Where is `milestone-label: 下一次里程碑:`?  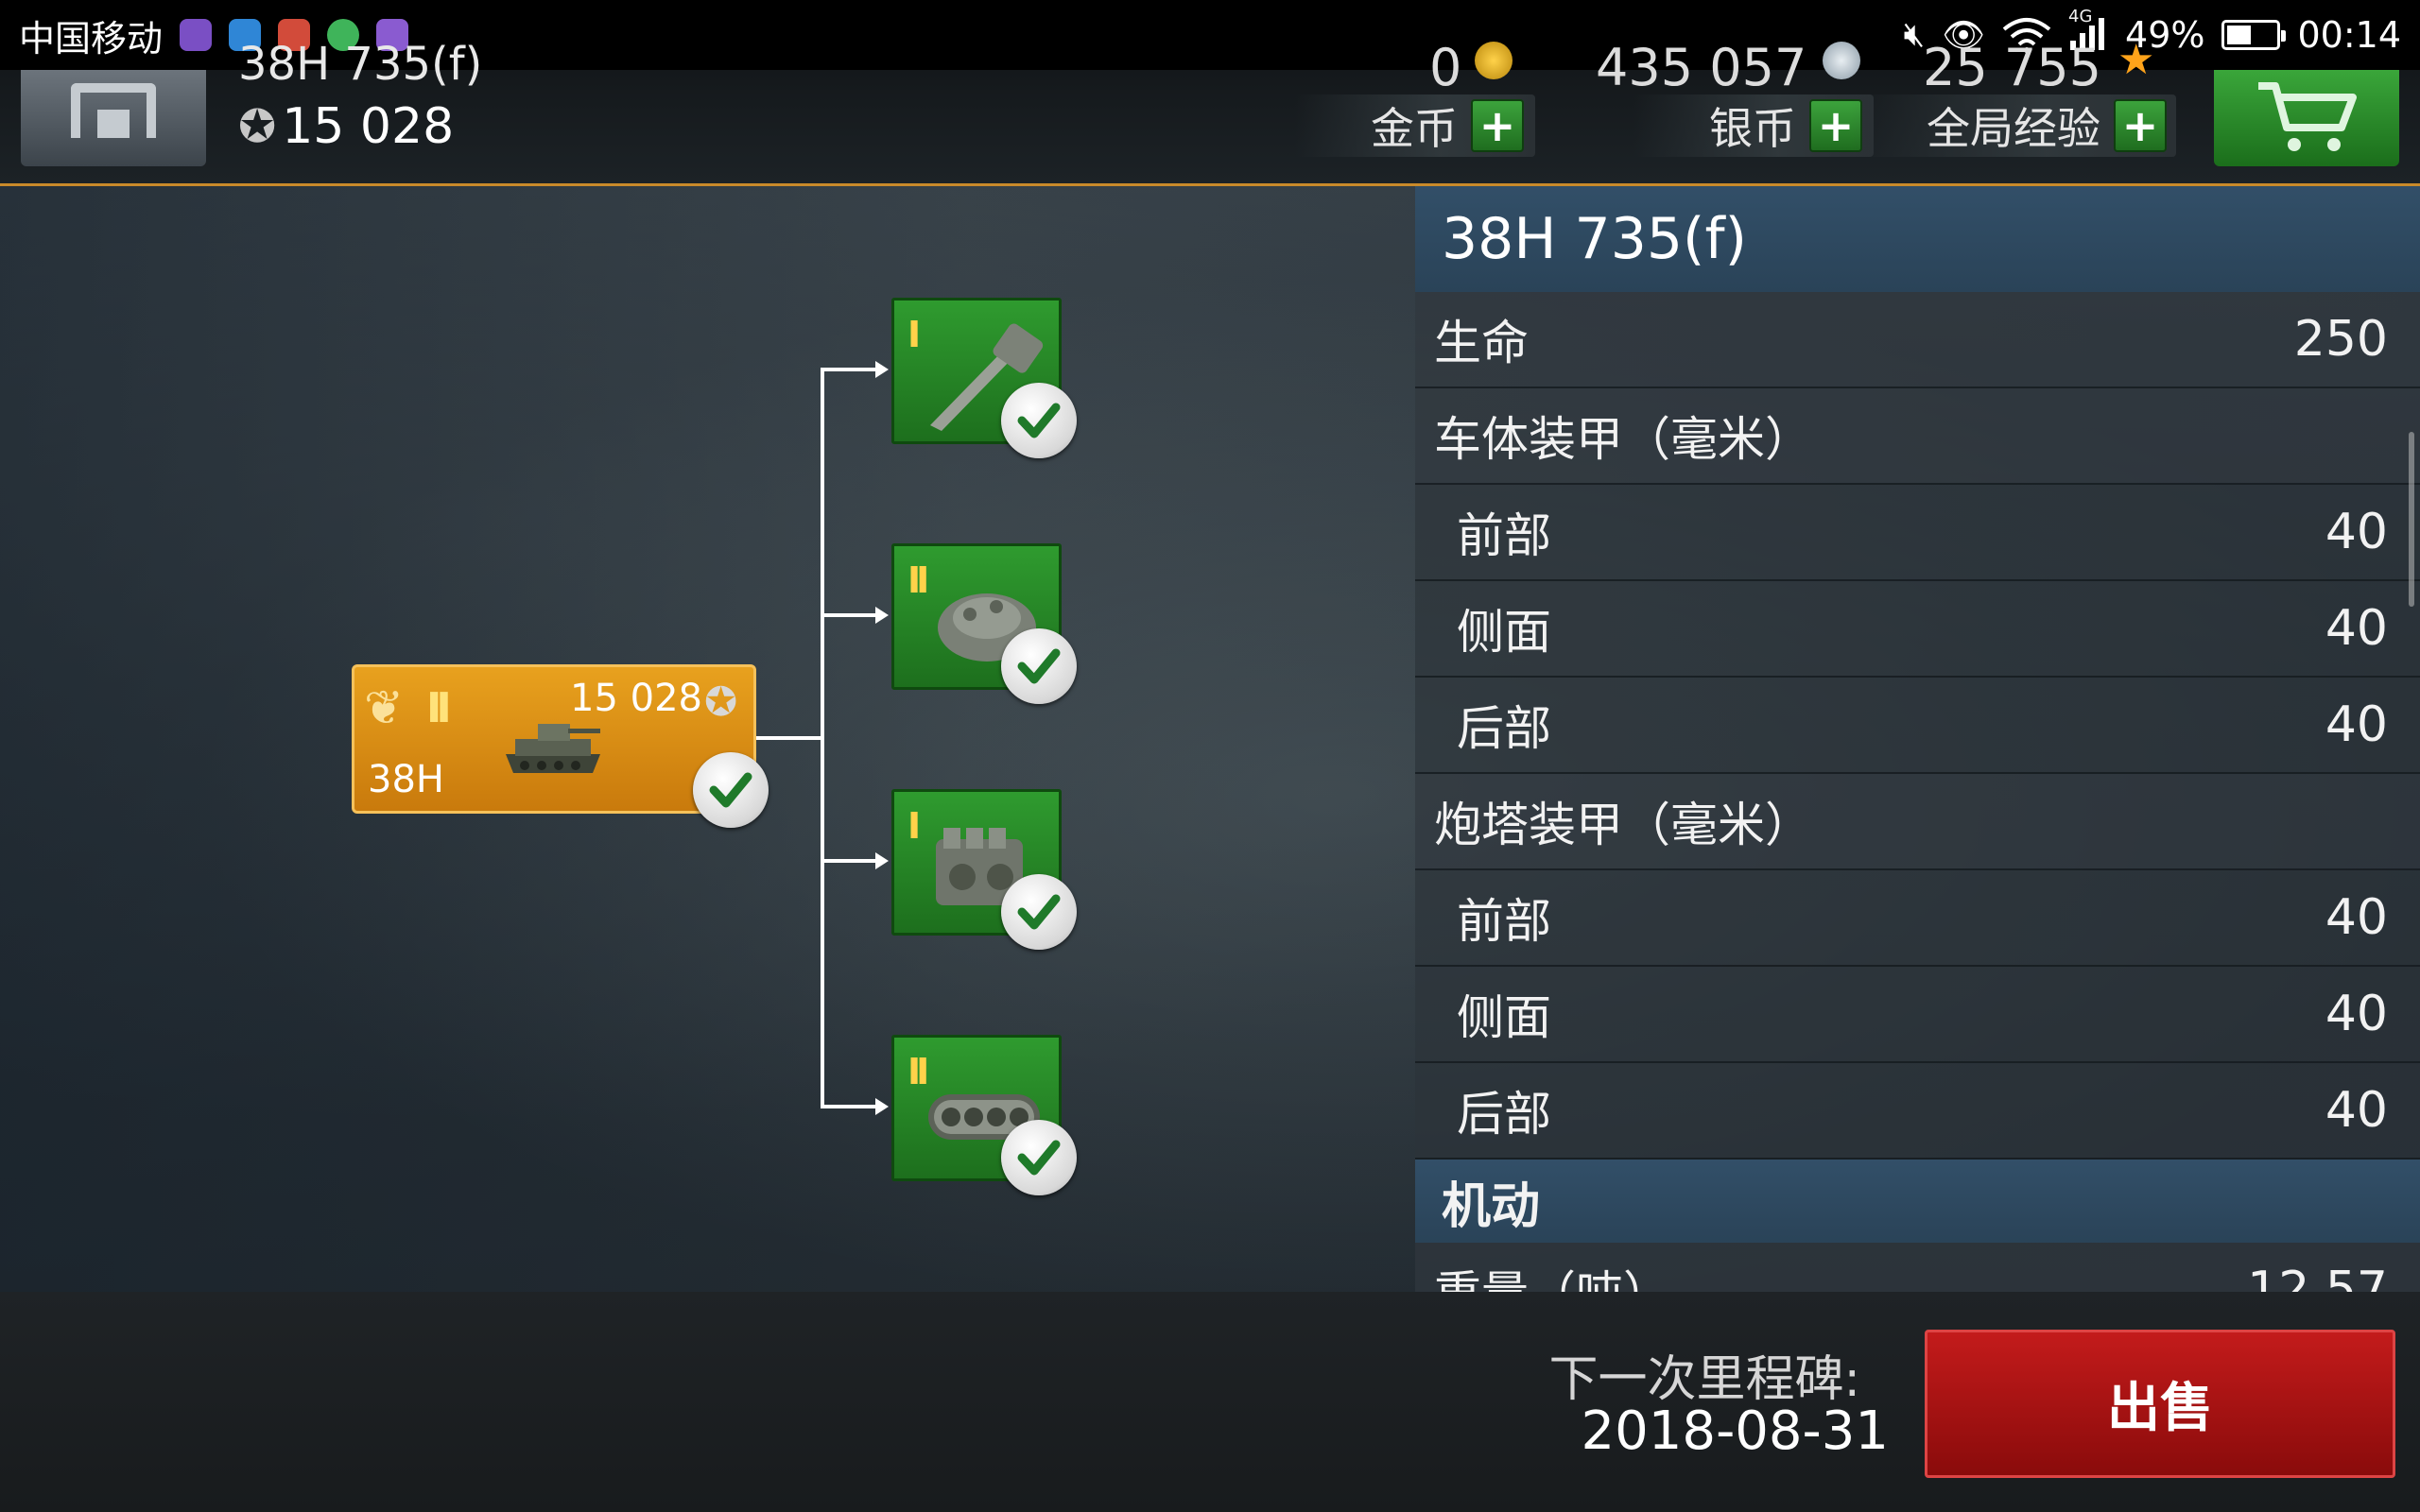
milestone-label: 下一次里程碑: is located at coordinates (1704, 1379).